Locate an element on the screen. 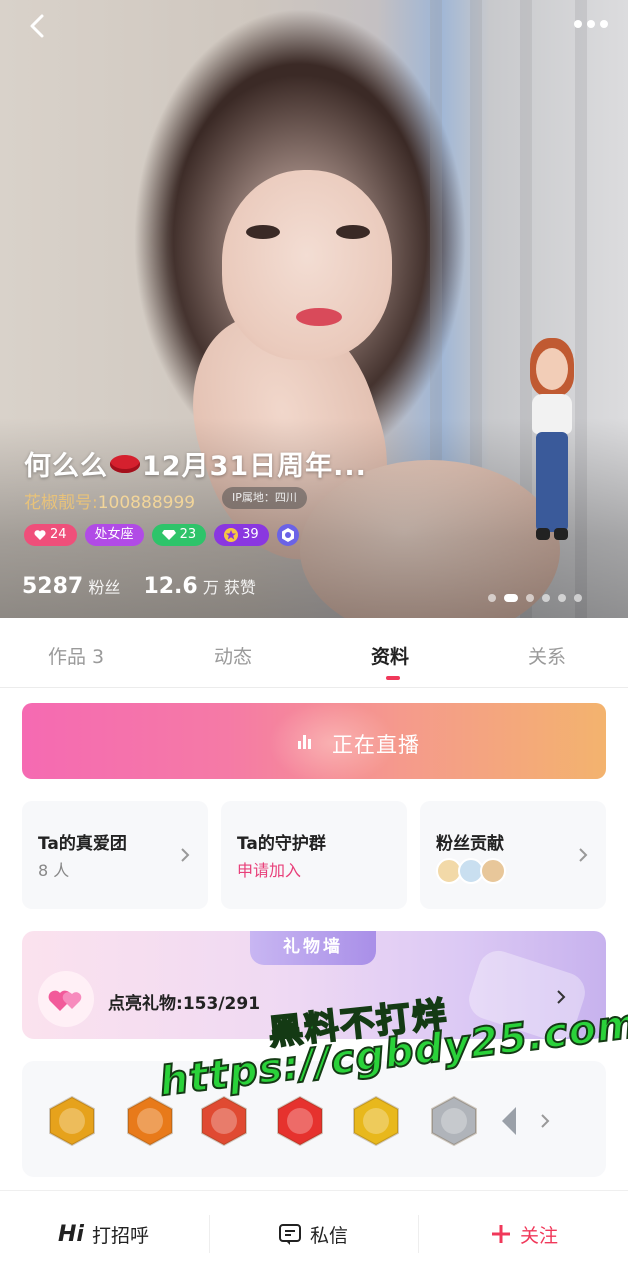 The image size is (628, 1280). ip-location-badge: IP属地：四川 is located at coordinates (264, 498).